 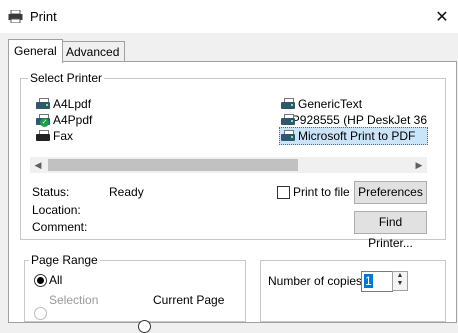 I want to click on scroll-right-icon: ▶, so click(x=419, y=165).